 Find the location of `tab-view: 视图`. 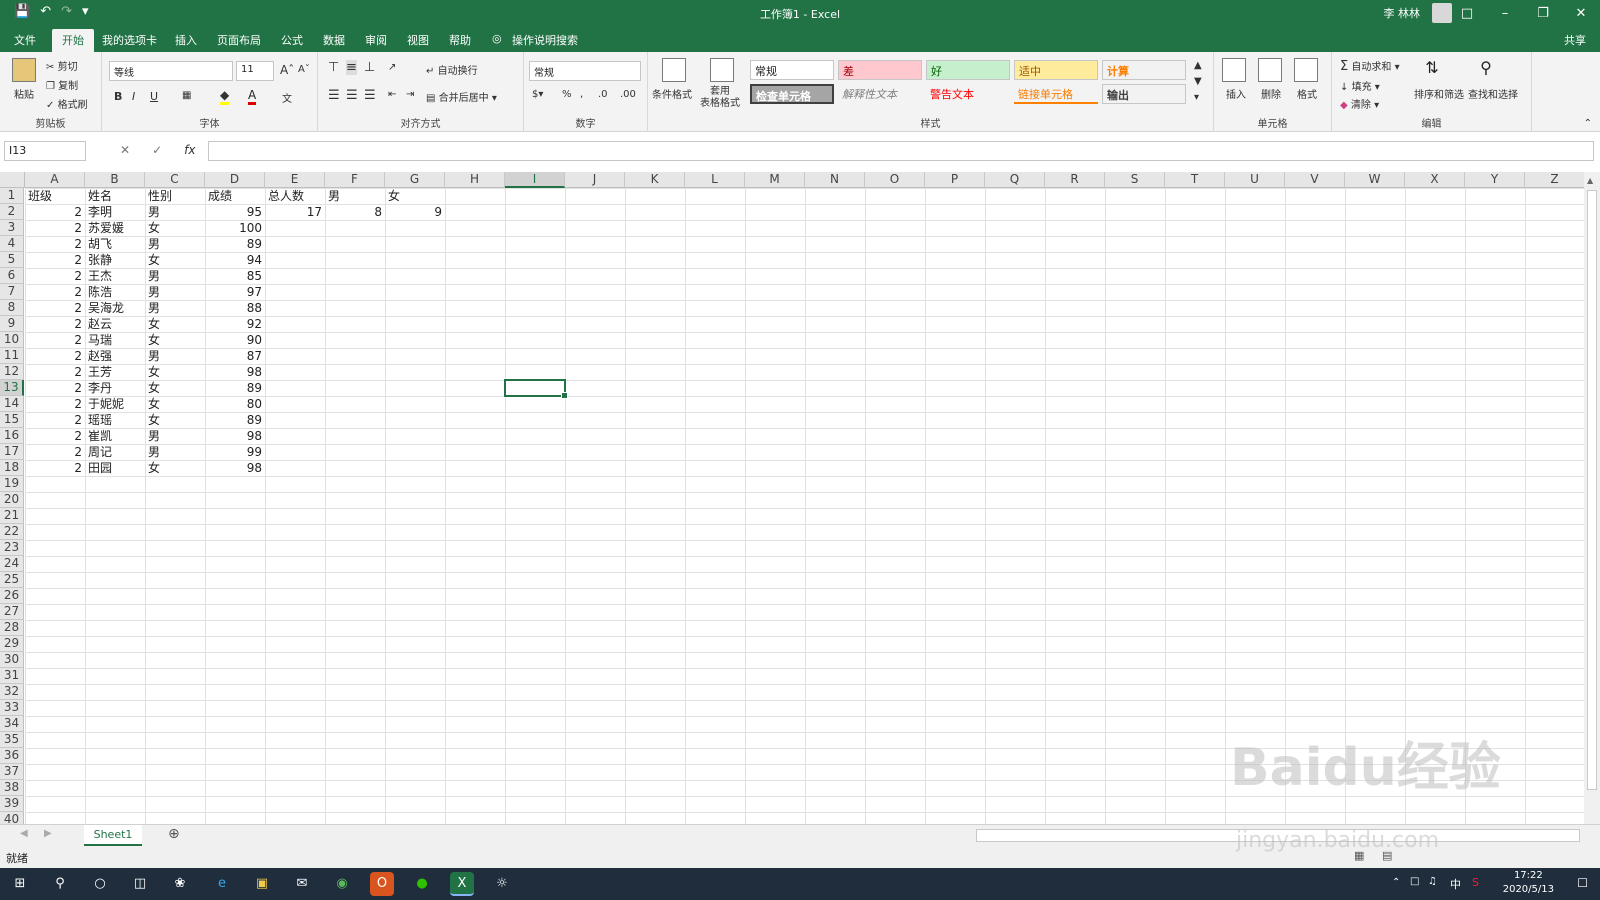

tab-view: 视图 is located at coordinates (418, 40).